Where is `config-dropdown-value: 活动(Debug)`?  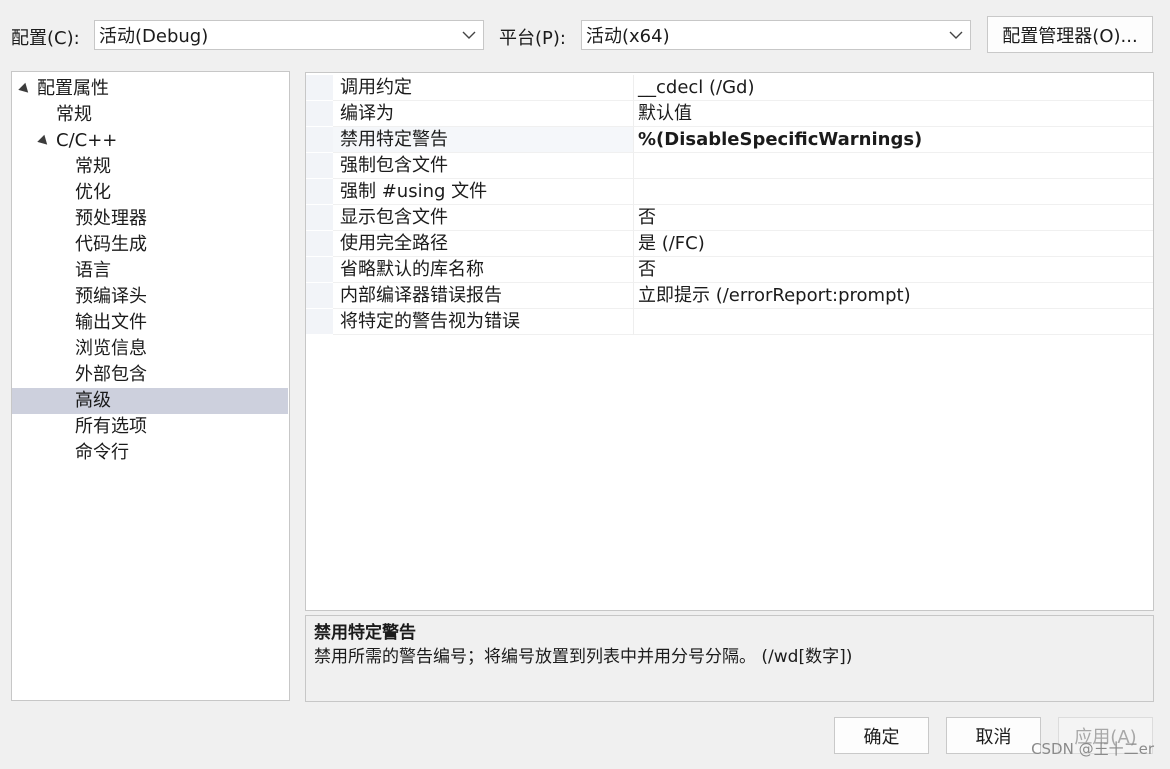
config-dropdown-value: 活动(Debug) is located at coordinates (154, 36).